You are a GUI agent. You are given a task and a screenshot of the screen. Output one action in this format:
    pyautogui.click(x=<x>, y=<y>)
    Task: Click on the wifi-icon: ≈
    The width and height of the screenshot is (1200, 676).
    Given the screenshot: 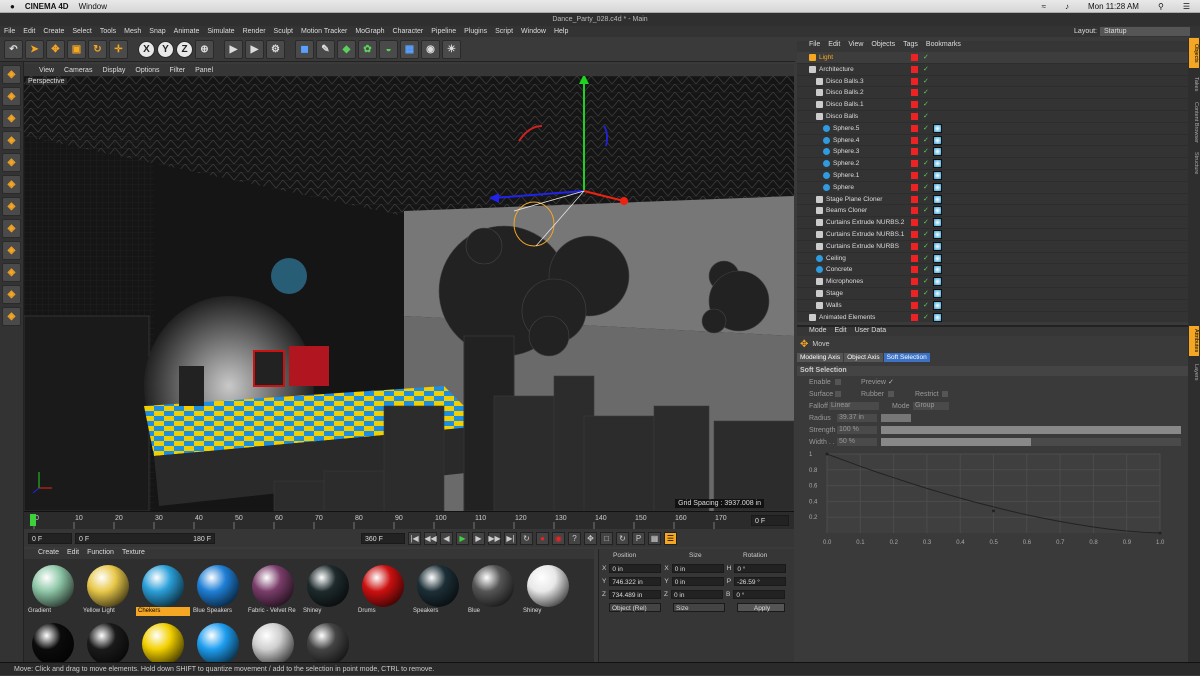 What is the action you would take?
    pyautogui.click(x=1044, y=6)
    